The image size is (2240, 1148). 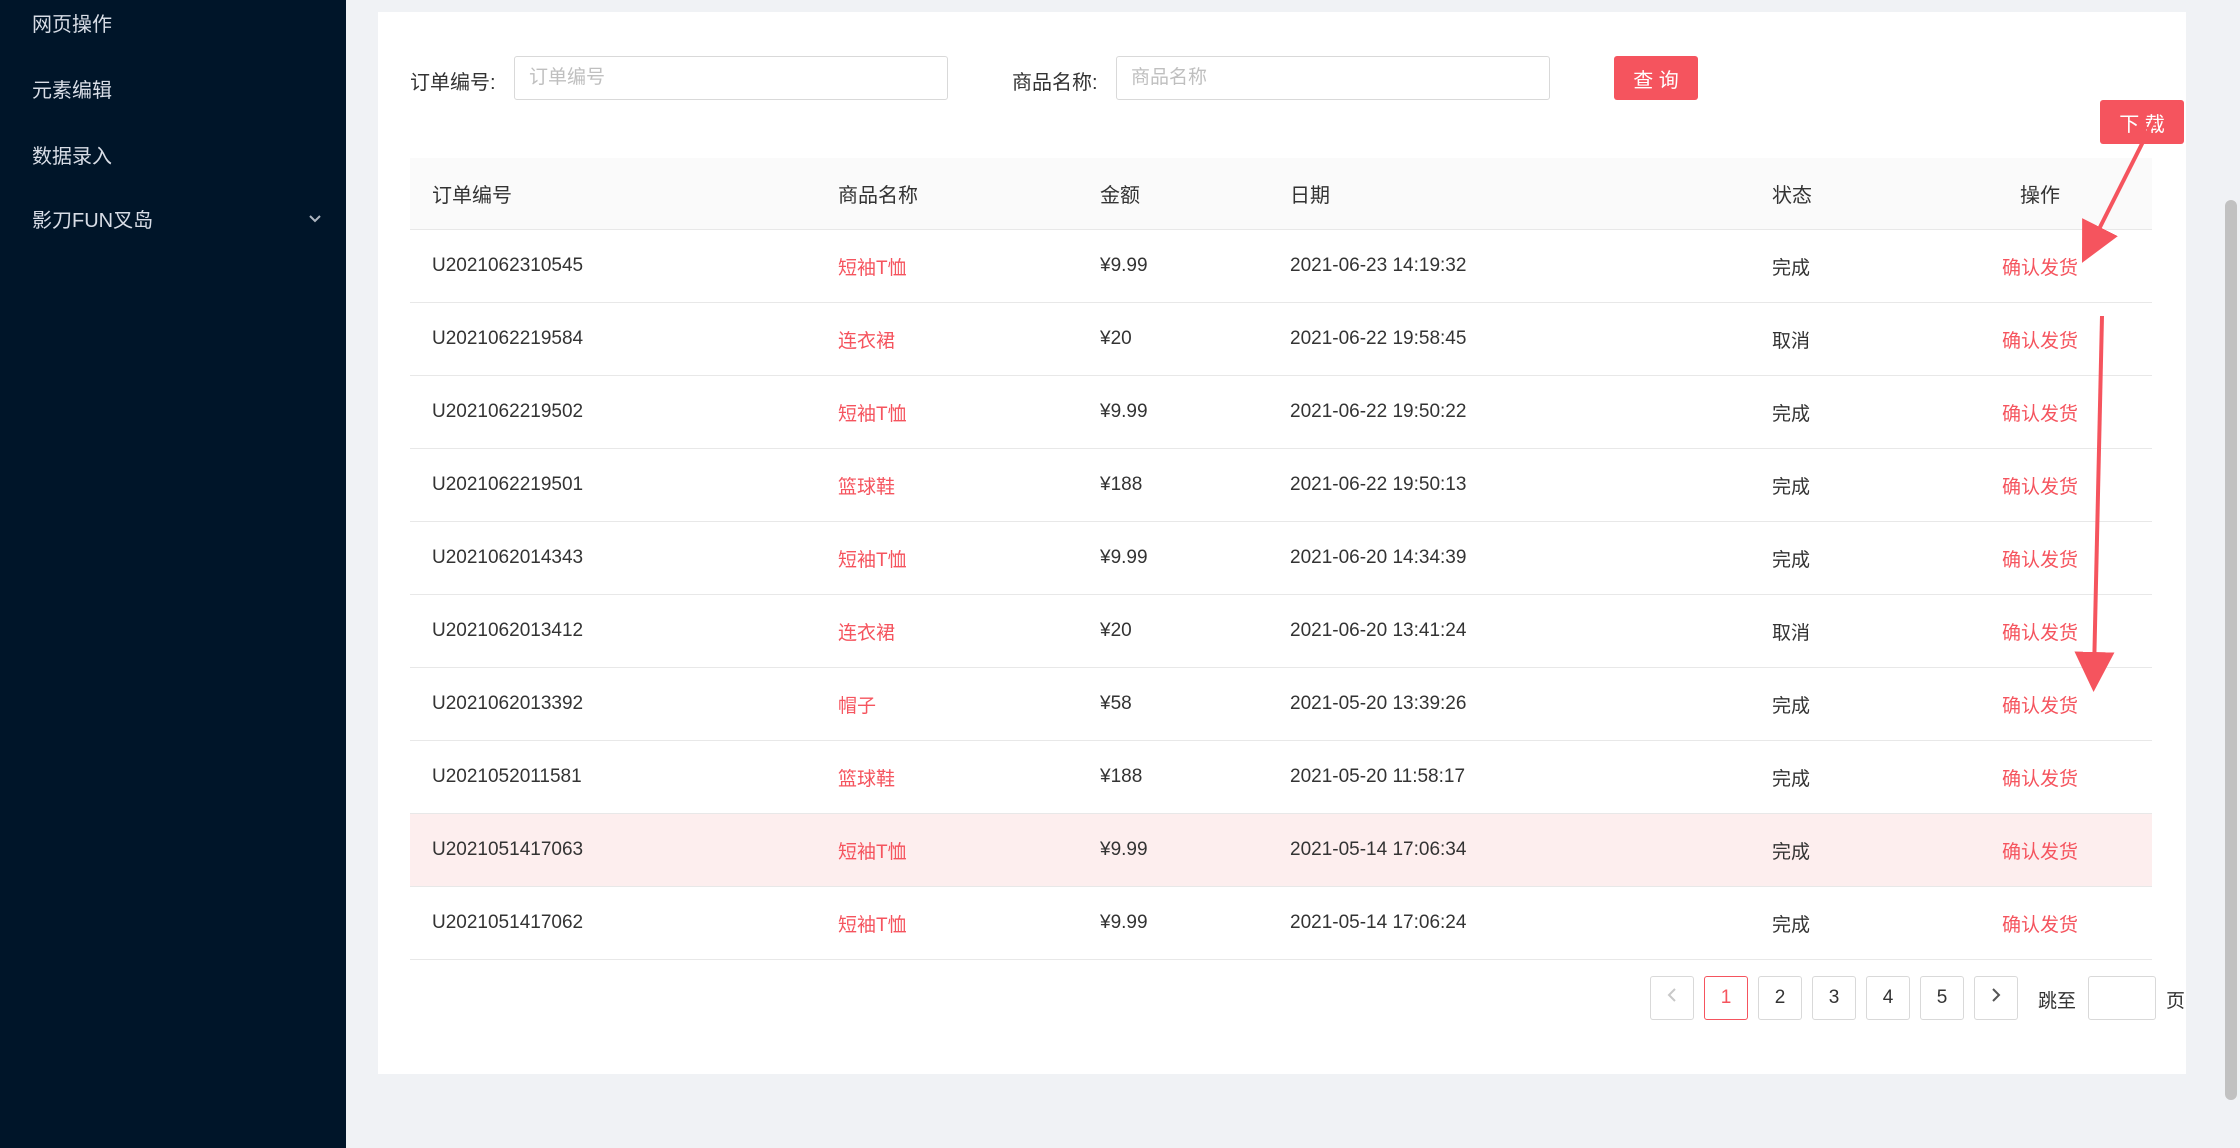 What do you see at coordinates (1378, 776) in the screenshot?
I see `date-cell: 2021-05-20 11:58:17` at bounding box center [1378, 776].